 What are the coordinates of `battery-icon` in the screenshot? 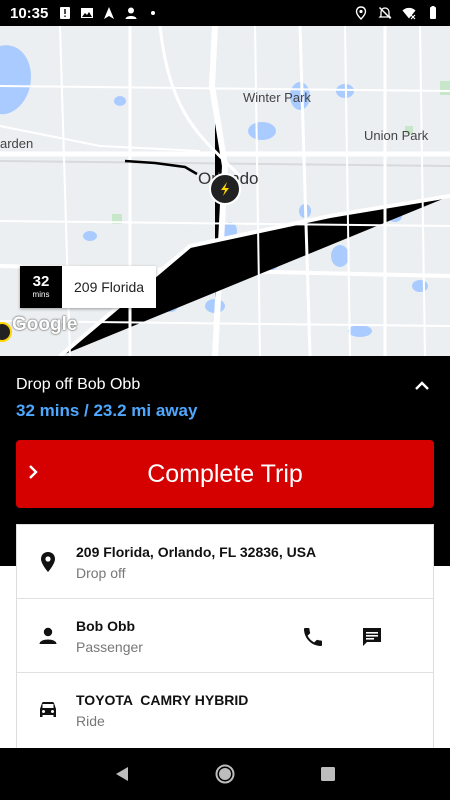 It's located at (433, 12).